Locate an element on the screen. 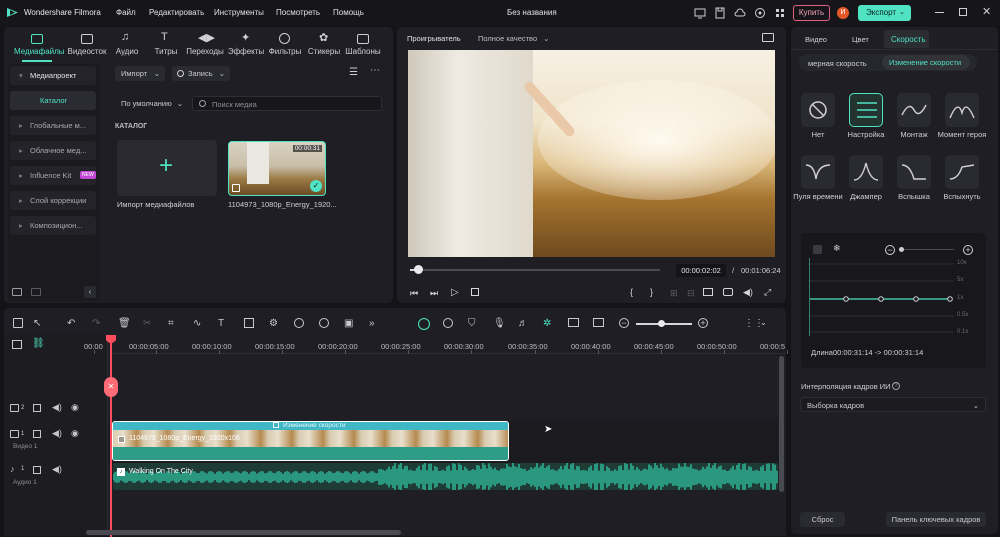 This screenshot has width=1000, height=537. sidebar-item-catalog: Каталог is located at coordinates (53, 100).